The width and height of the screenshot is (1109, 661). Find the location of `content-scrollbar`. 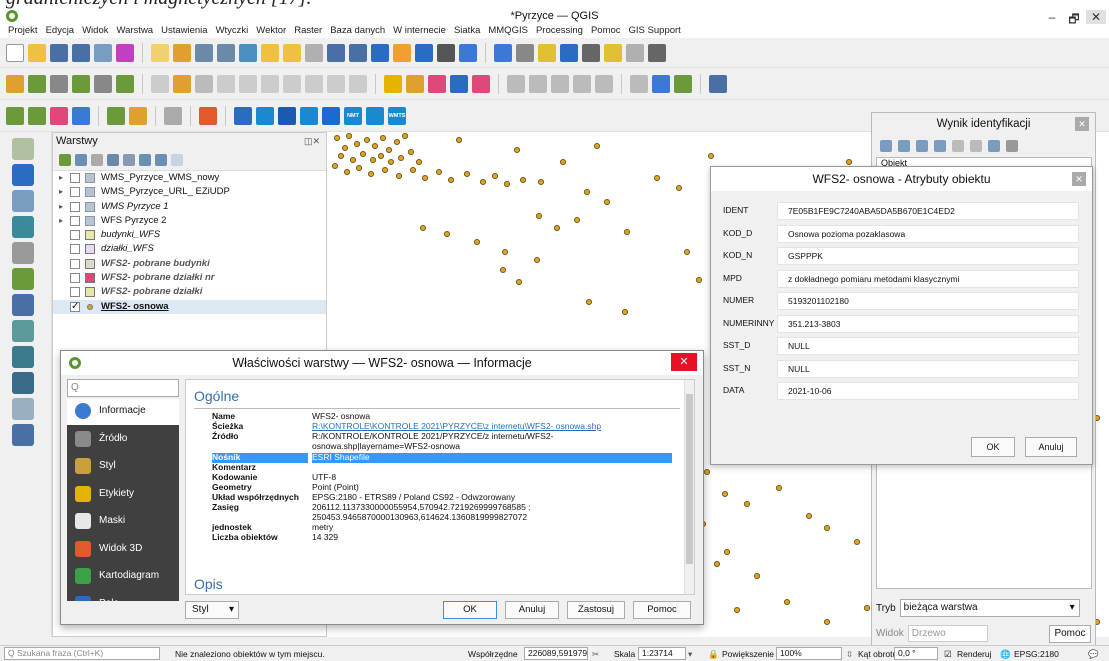

content-scrollbar is located at coordinates (689, 487).